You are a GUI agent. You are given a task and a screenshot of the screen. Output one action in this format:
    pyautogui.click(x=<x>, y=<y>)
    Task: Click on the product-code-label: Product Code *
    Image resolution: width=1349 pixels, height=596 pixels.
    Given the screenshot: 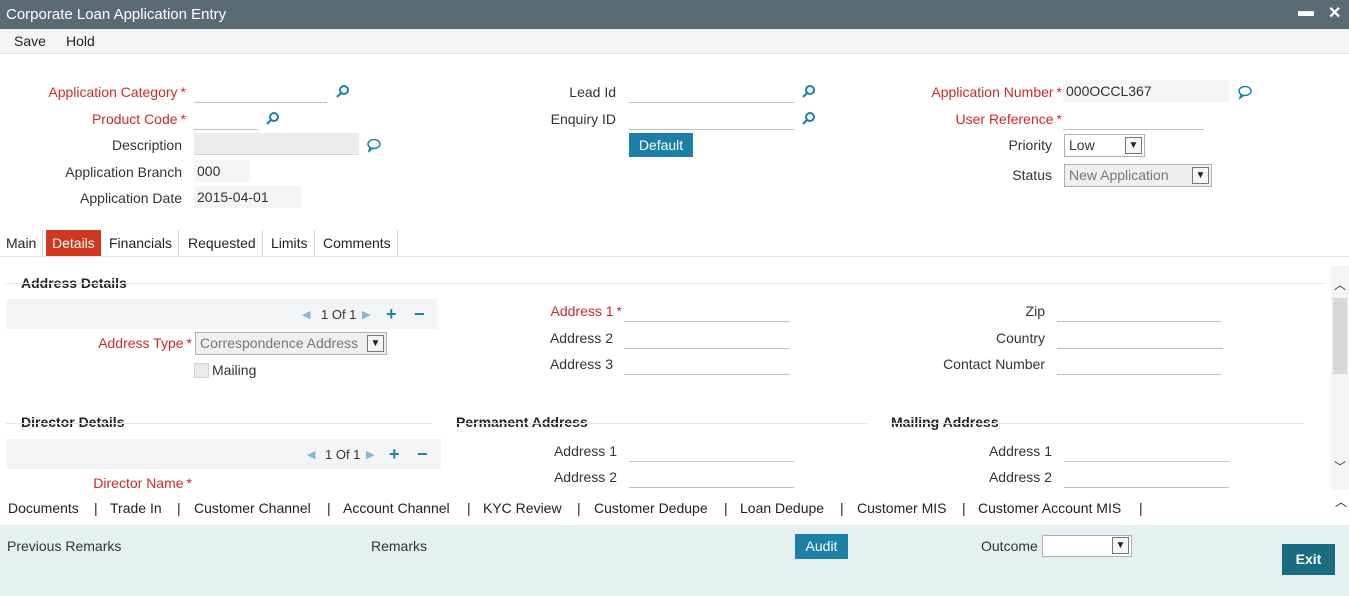 What is the action you would take?
    pyautogui.click(x=138, y=119)
    